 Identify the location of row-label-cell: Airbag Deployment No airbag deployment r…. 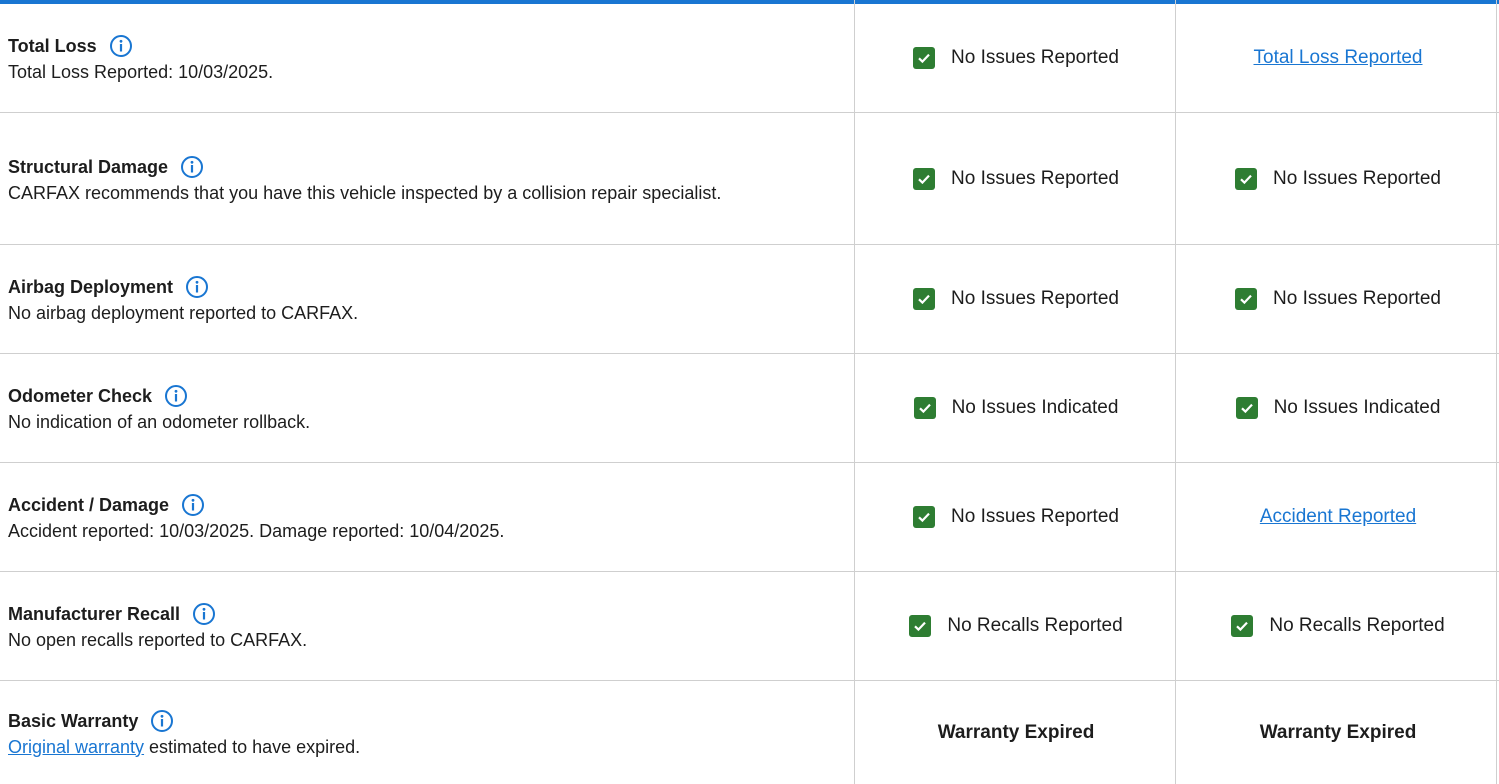
(428, 299).